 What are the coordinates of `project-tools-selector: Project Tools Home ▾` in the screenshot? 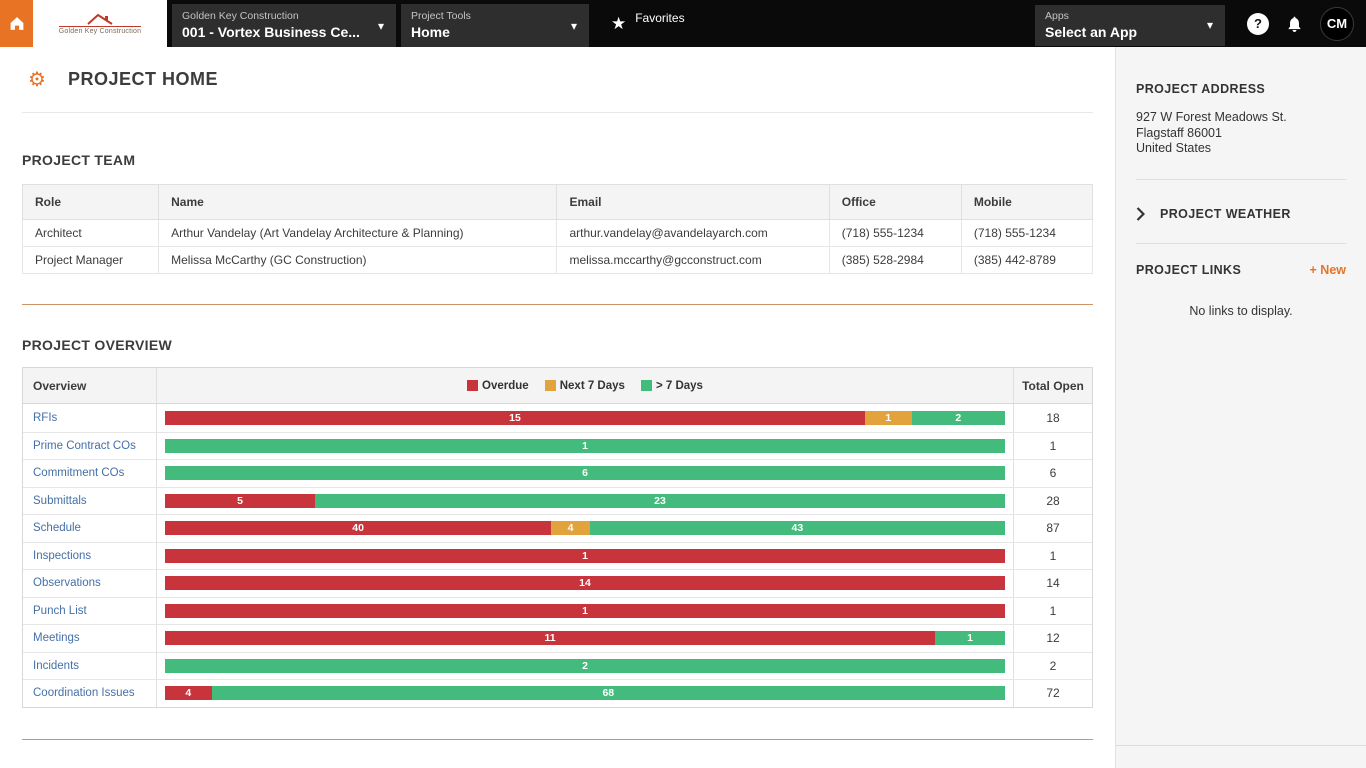 It's located at (494, 25).